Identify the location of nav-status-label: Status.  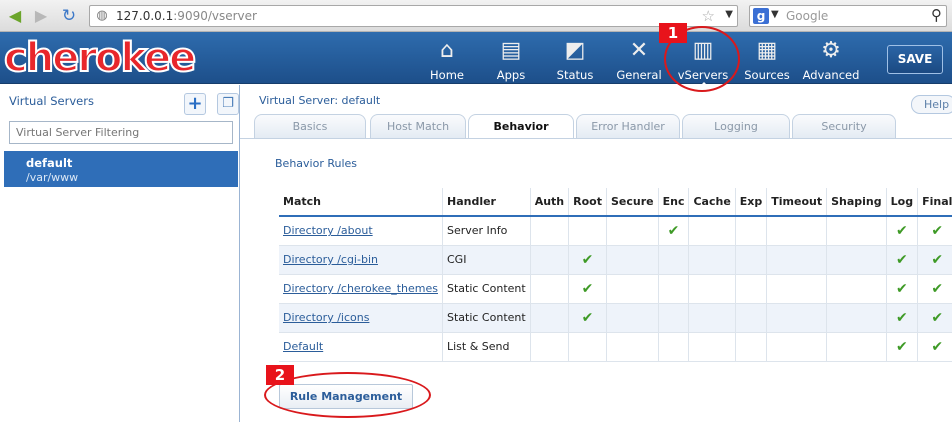
(575, 75).